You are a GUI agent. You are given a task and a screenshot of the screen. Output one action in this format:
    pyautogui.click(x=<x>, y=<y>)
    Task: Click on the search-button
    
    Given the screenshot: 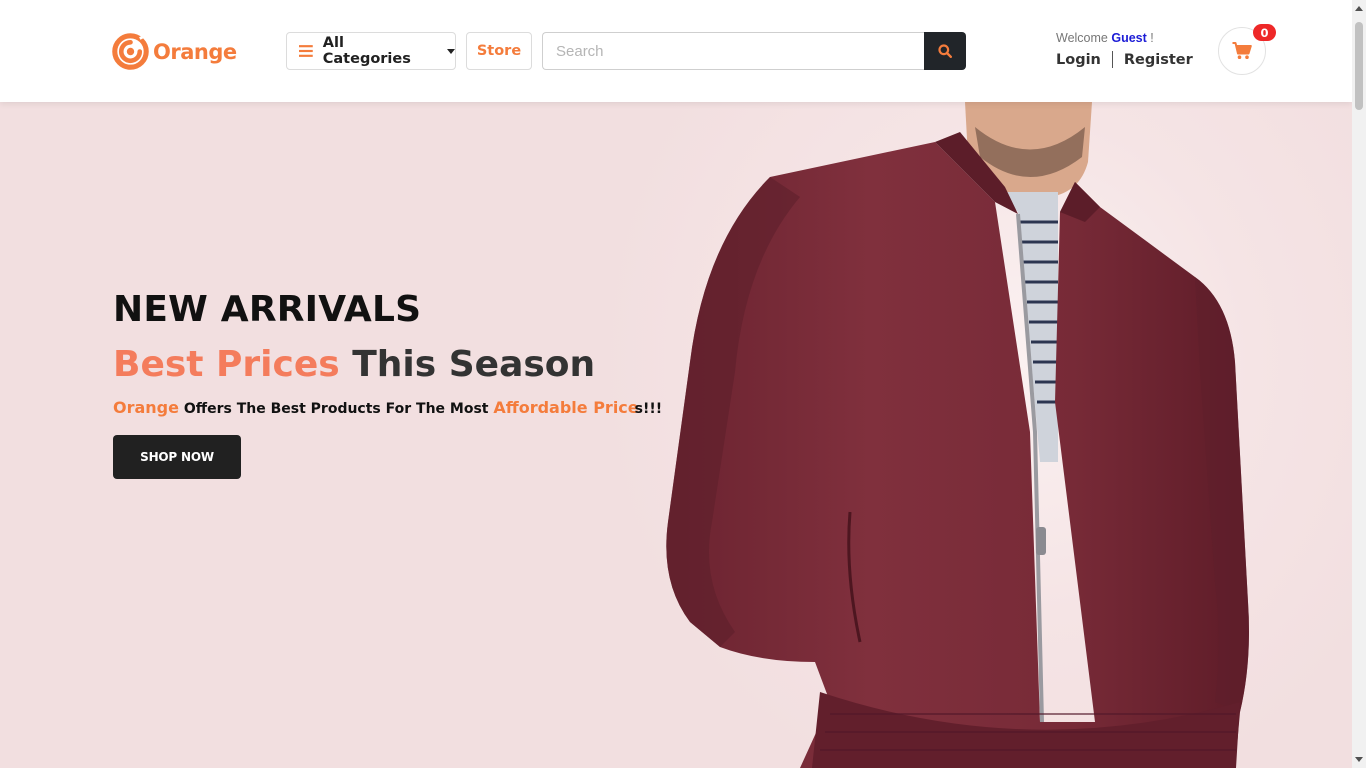 What is the action you would take?
    pyautogui.click(x=945, y=51)
    